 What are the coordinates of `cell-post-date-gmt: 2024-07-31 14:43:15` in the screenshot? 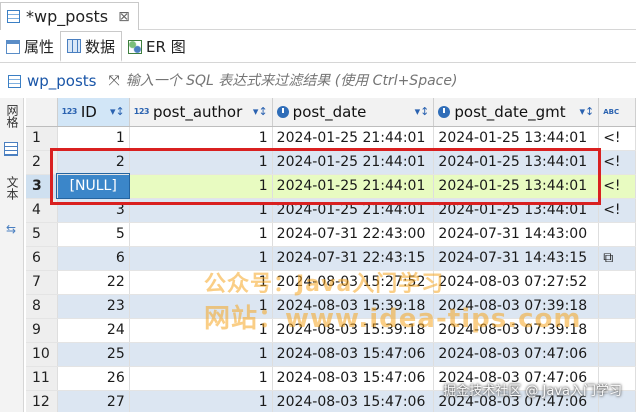 It's located at (516, 258).